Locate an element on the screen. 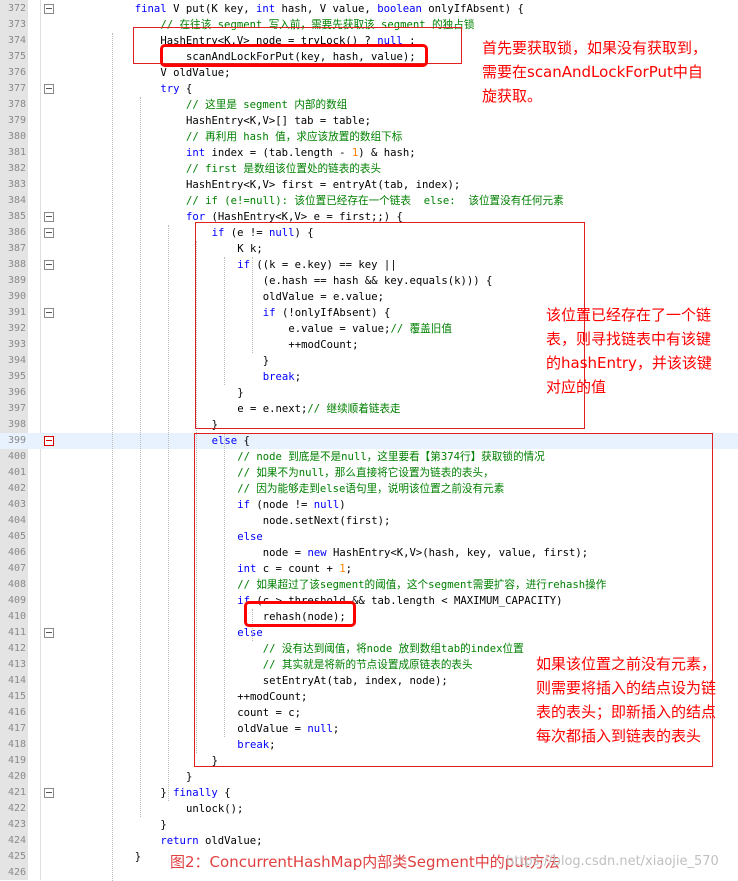 This screenshot has height=881, width=738. annotation-line: 的hashEntry，并该该键 is located at coordinates (629, 363).